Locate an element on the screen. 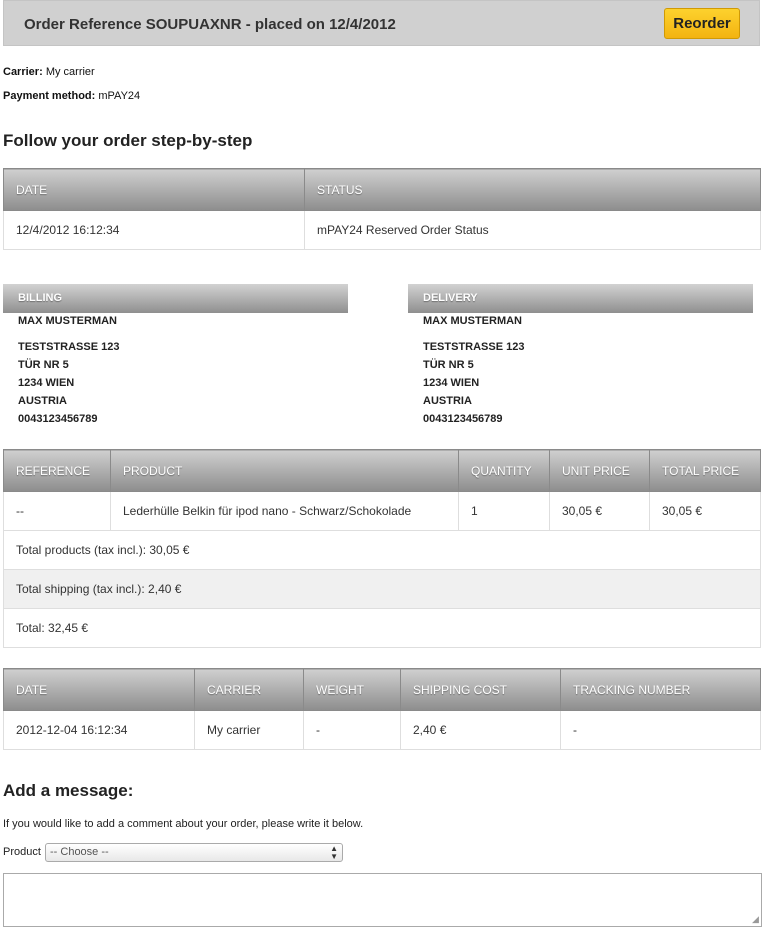  total-products-text: Total products (tax incl.): 30,05 € is located at coordinates (382, 550).